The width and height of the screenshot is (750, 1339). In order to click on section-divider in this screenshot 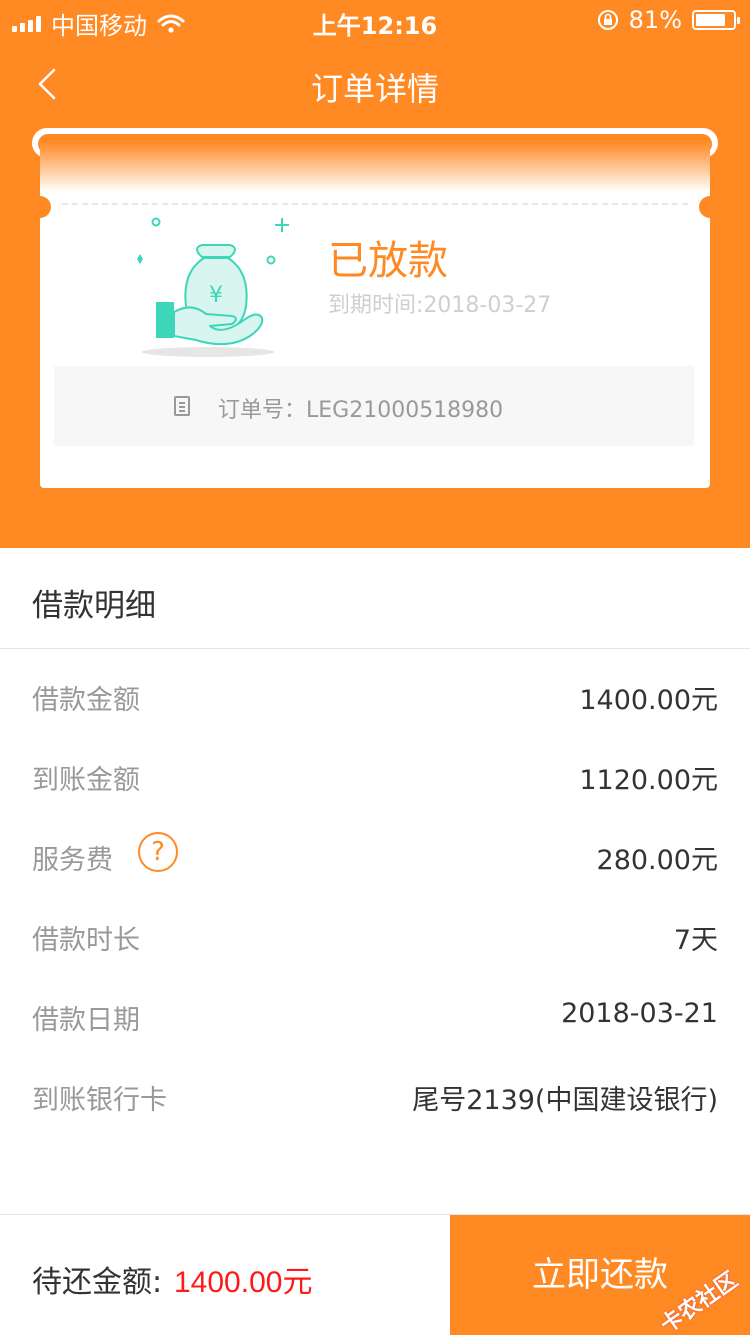, I will do `click(375, 648)`.